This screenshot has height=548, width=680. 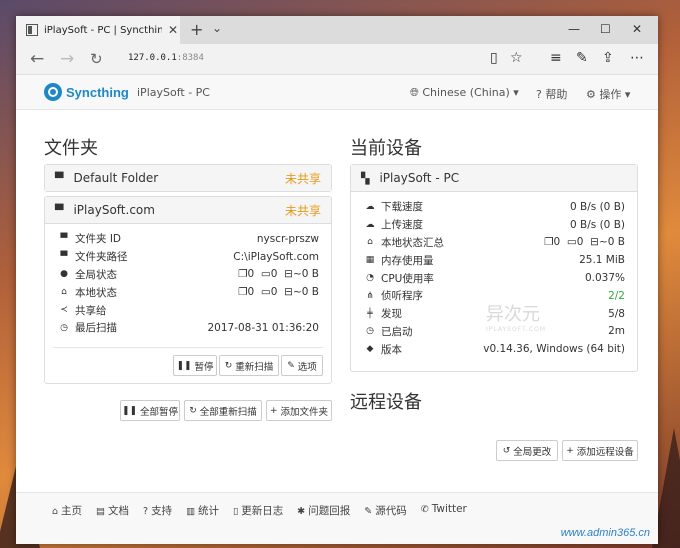 What do you see at coordinates (494, 278) in the screenshot?
I see `cpu-usage-row: ◔ CPU使用率 0.037%` at bounding box center [494, 278].